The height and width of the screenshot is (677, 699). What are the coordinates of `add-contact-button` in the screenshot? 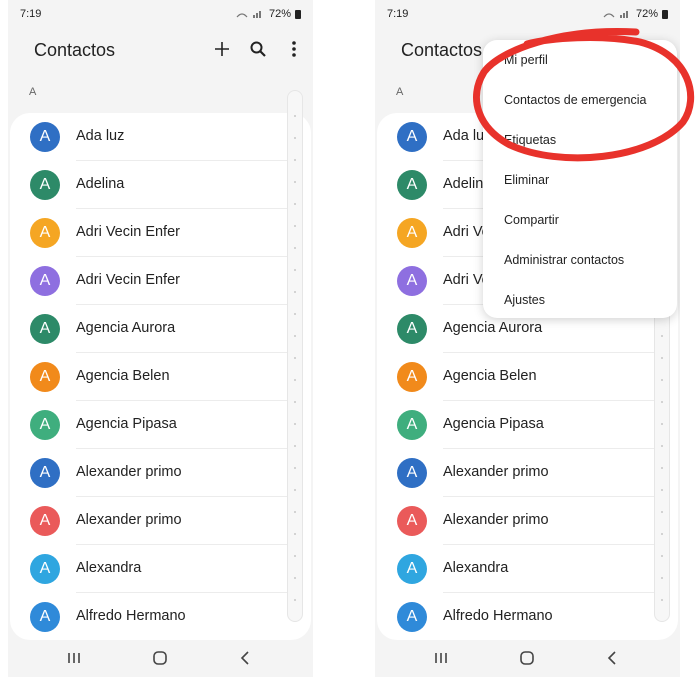 It's located at (222, 49).